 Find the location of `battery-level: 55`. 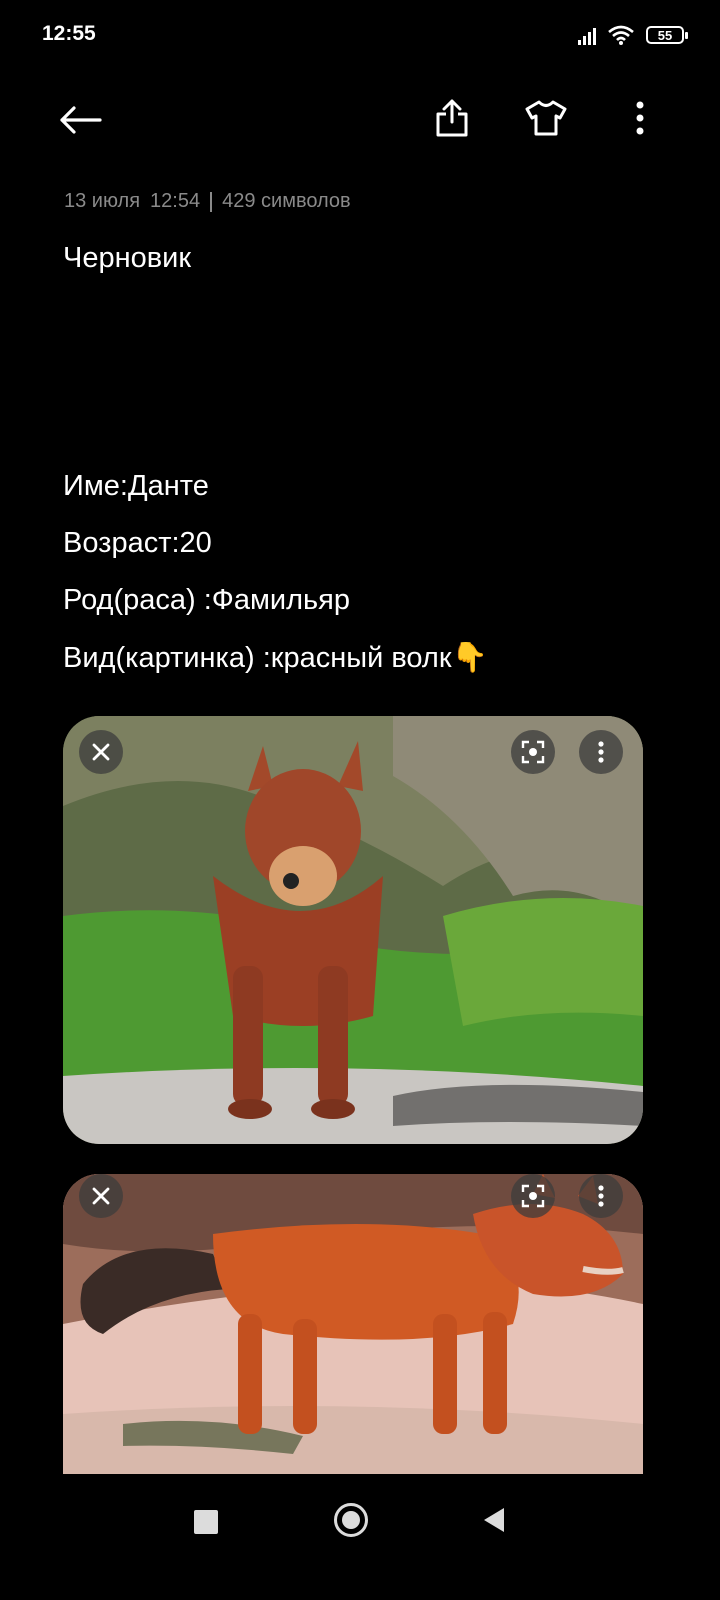

battery-level: 55 is located at coordinates (665, 35).